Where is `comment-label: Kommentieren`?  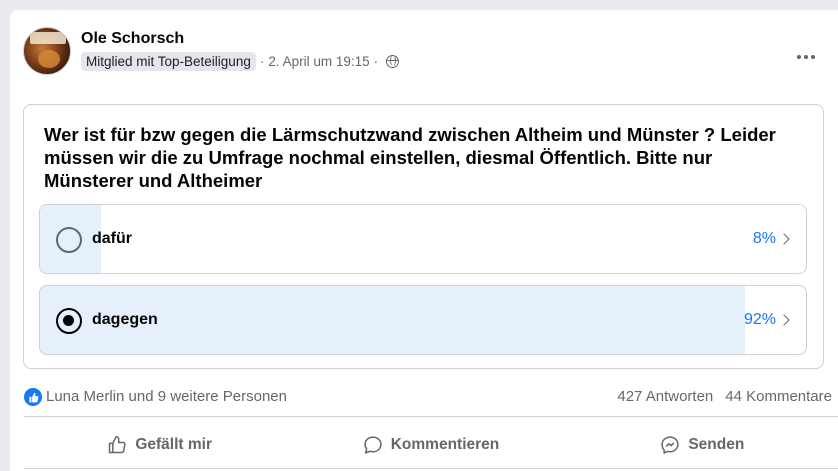 comment-label: Kommentieren is located at coordinates (445, 444).